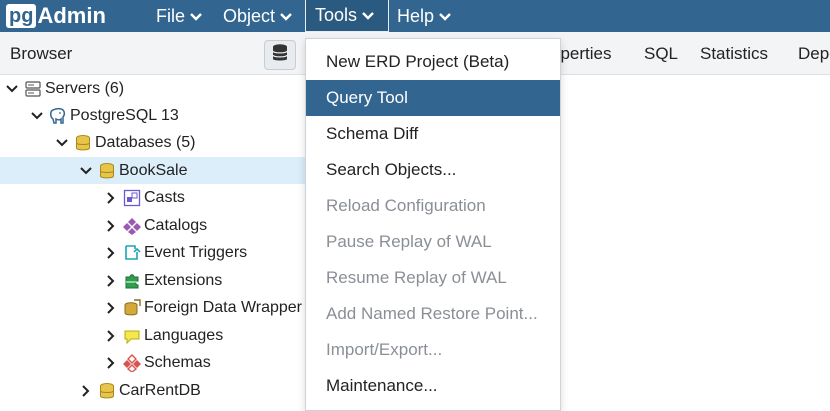  I want to click on foreign-data-wrapper-icon, so click(132, 307).